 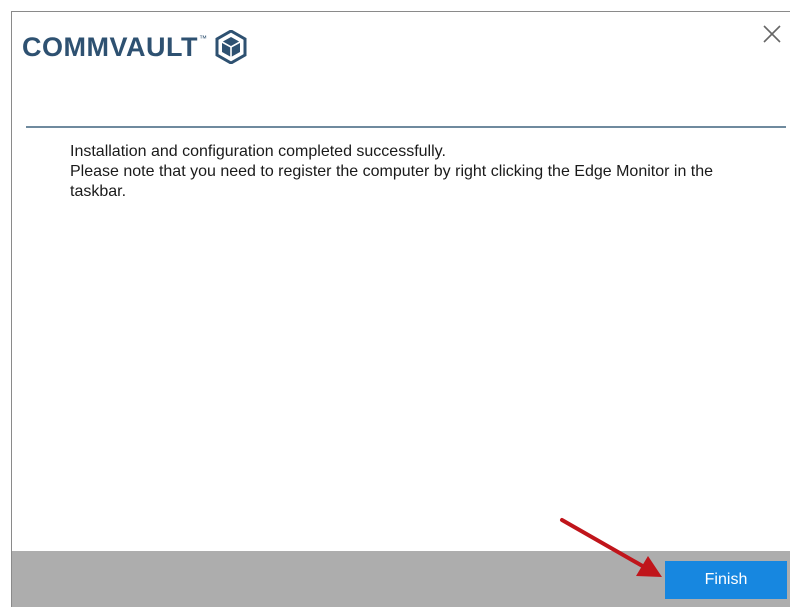 I want to click on brand-trademark: ™, so click(x=202, y=38).